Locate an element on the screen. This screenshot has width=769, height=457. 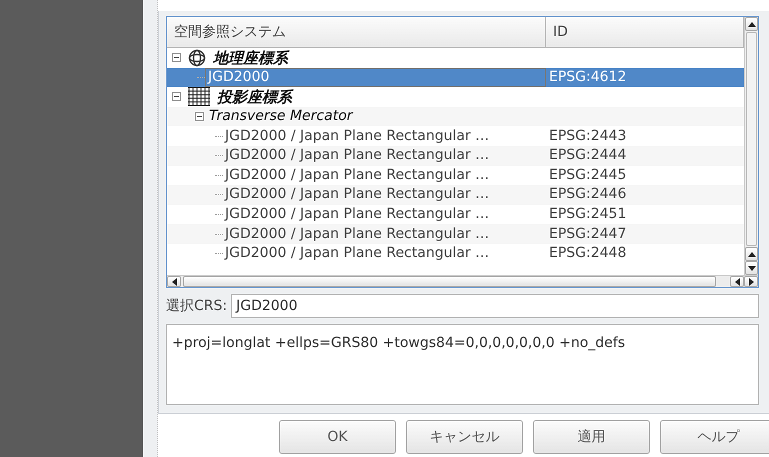
tree-row: JGD2000 / Japan Plane Rectangular … EPSG:2443 is located at coordinates (455, 136).